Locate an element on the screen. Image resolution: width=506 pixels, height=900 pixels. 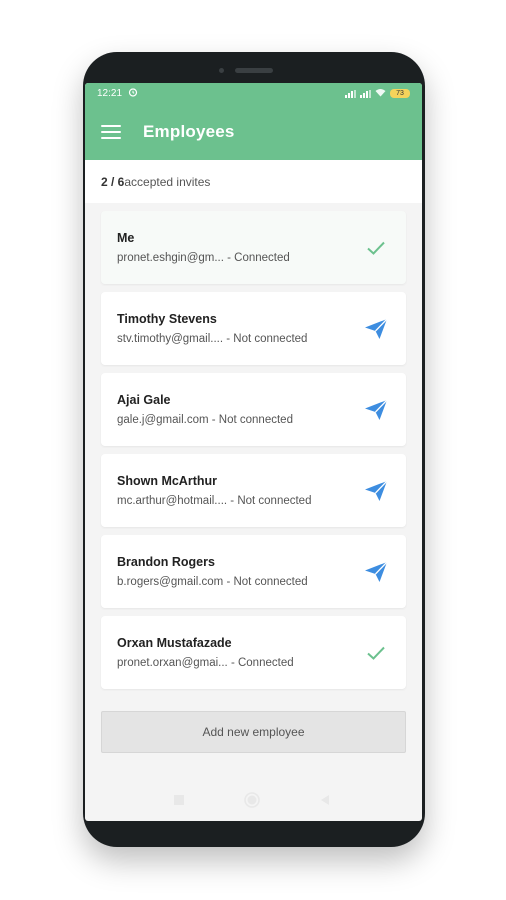
employee-name: Me is located at coordinates (126, 238).